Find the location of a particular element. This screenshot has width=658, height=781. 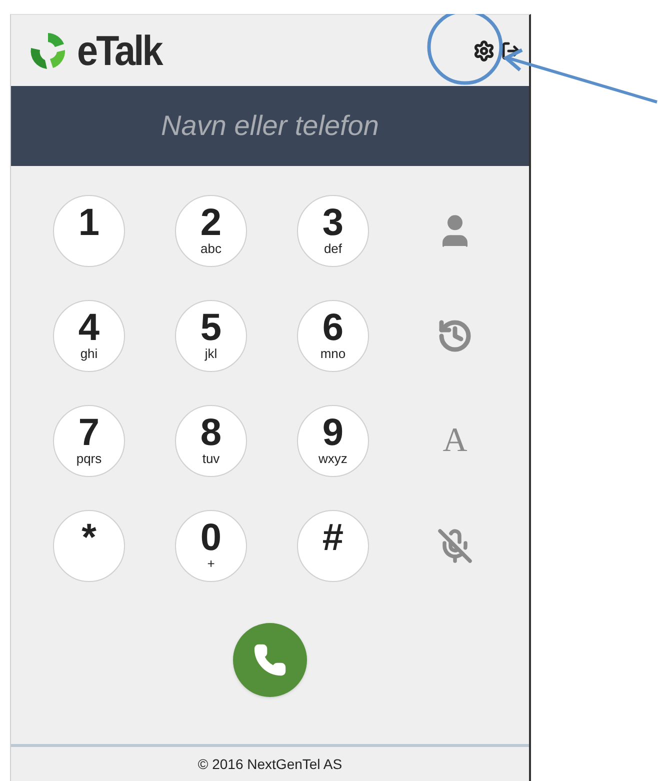

history-button is located at coordinates (455, 336).